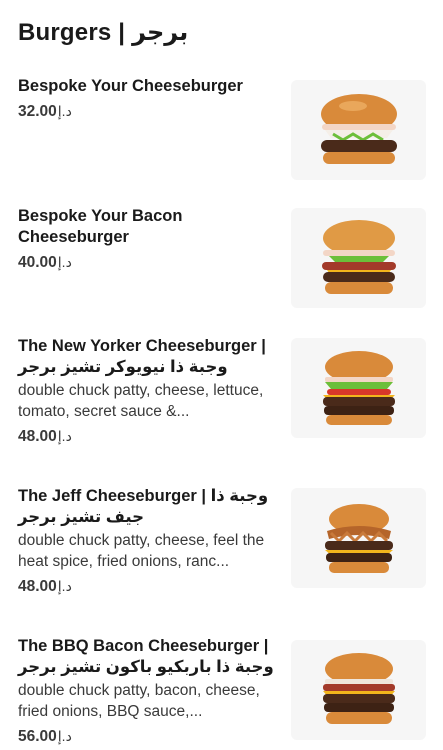 This screenshot has width=443, height=750. I want to click on menu-item: Bespoke Your Bacon Cheeseburger 40.00د.إ, so click(221, 261).